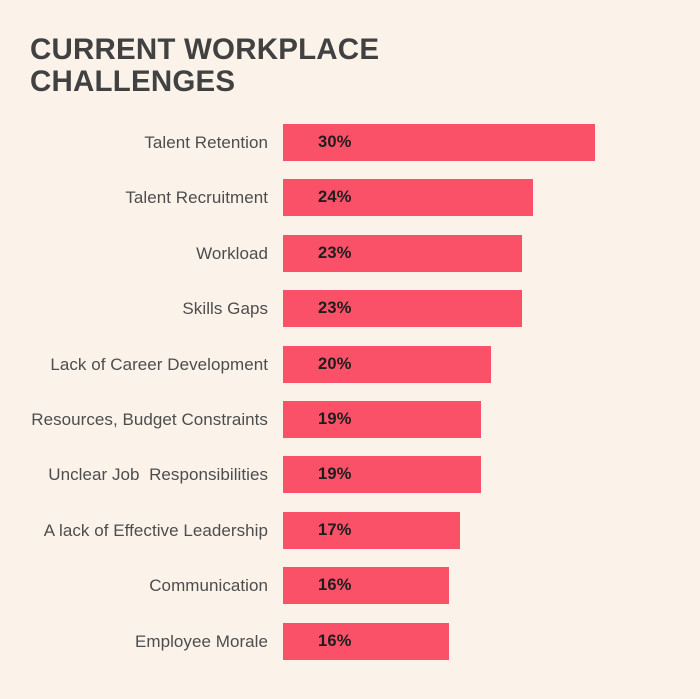 Image resolution: width=700 pixels, height=699 pixels. Describe the element at coordinates (159, 364) in the screenshot. I see `bar-category-label: Lack of Career Development` at that location.